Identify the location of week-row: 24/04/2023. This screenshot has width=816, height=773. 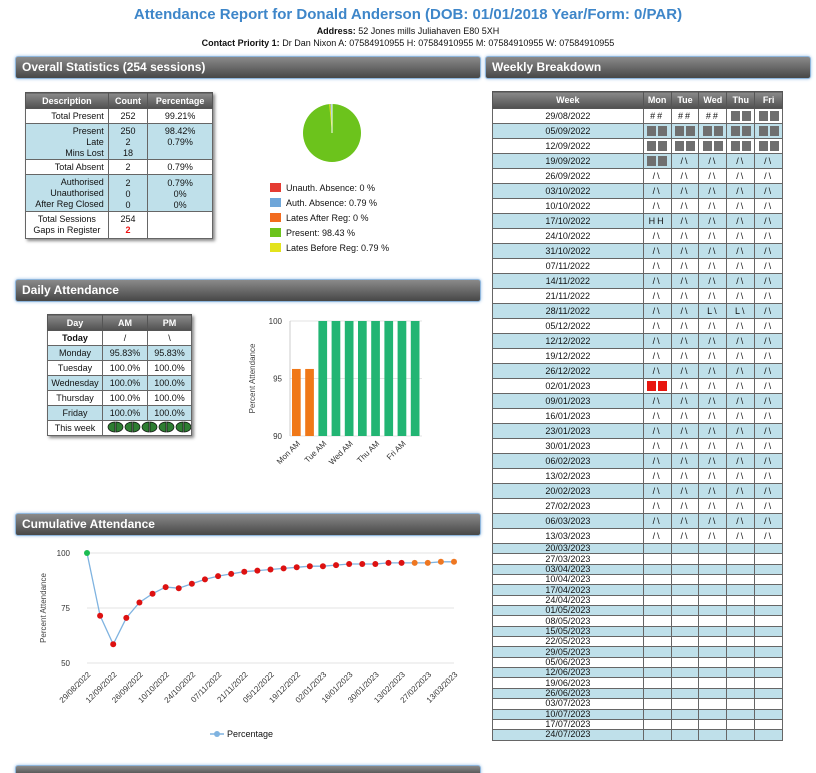
(637, 600).